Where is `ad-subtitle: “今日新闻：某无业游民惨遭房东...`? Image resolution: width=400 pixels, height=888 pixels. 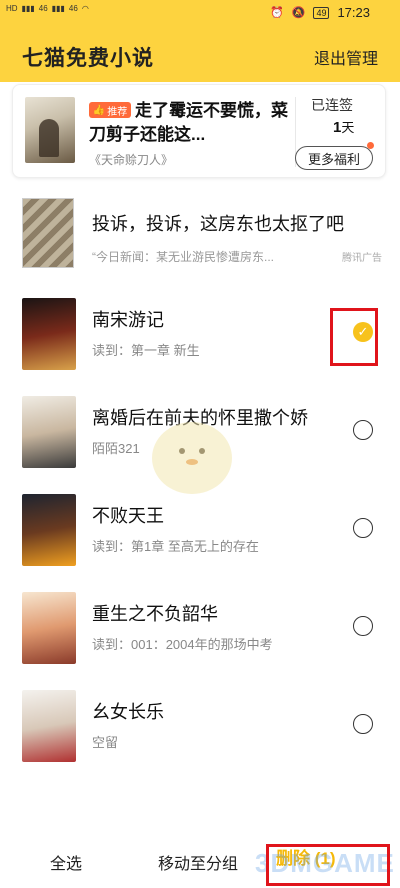 ad-subtitle: “今日新闻：某无业游民惨遭房东... is located at coordinates (183, 257).